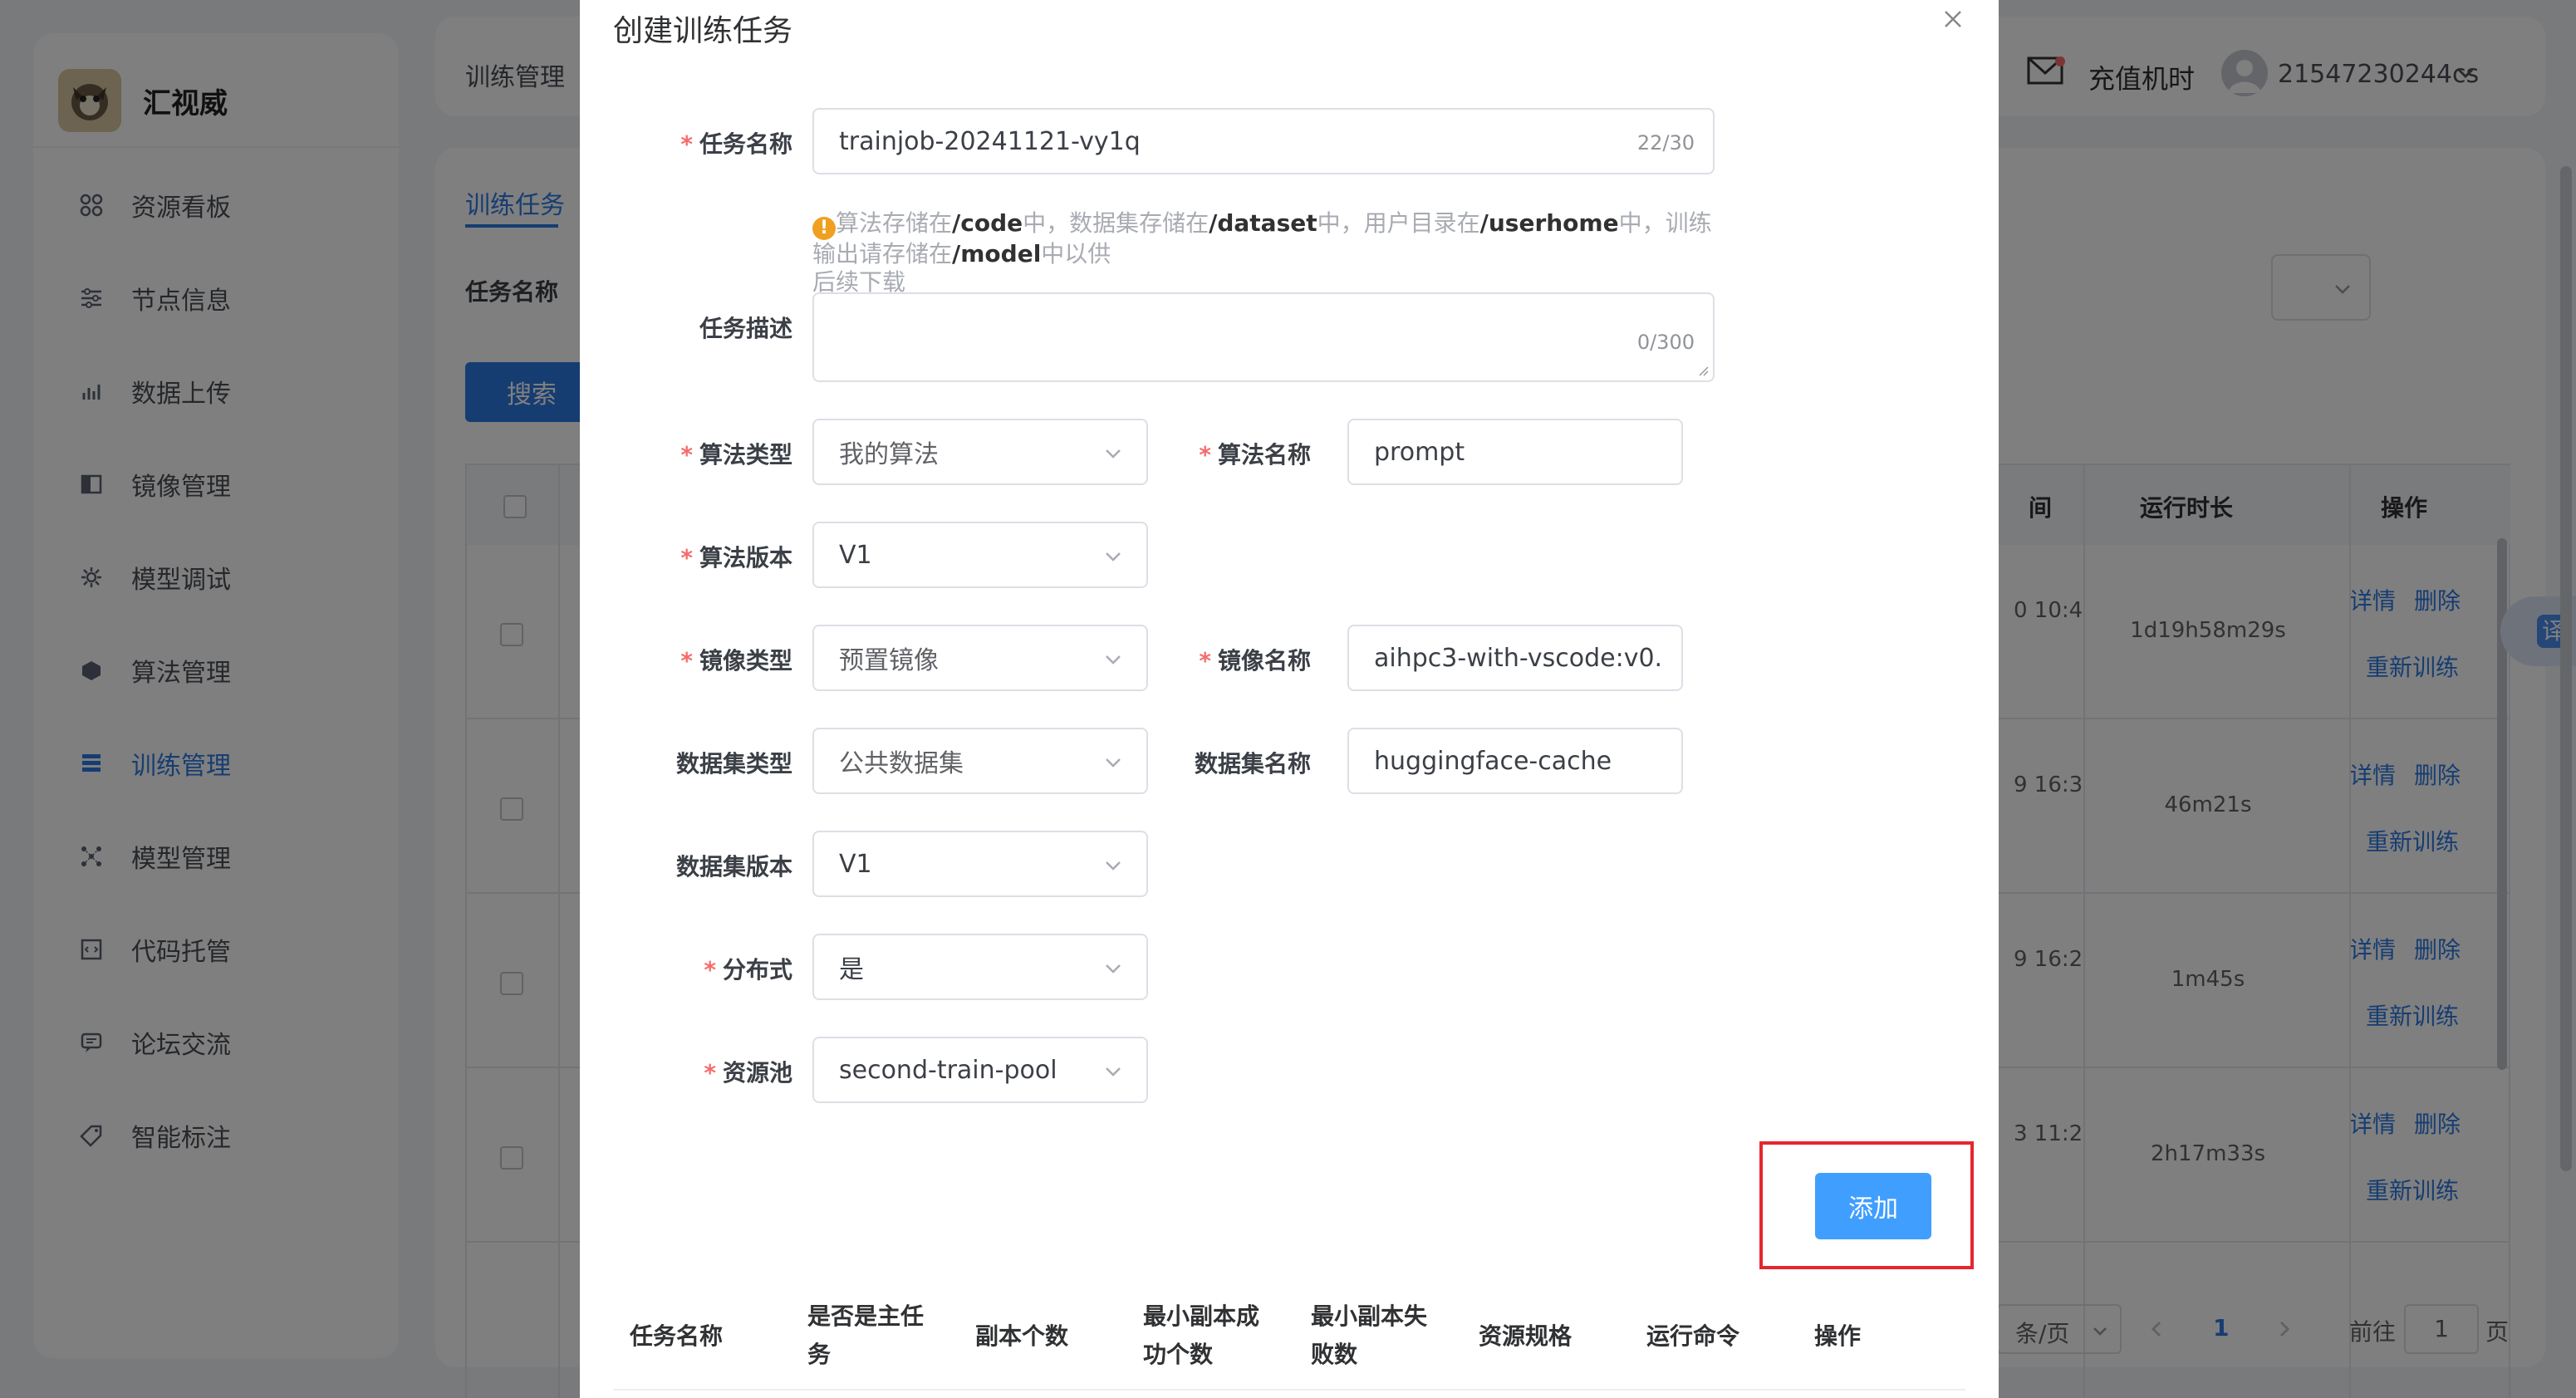  I want to click on dataset-type-select: 公共数据集, so click(980, 761).